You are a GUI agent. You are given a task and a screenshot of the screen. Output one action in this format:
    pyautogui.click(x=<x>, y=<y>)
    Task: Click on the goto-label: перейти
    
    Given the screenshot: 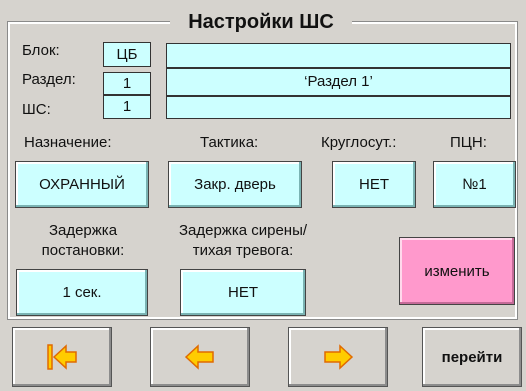 What is the action you would take?
    pyautogui.click(x=472, y=357)
    